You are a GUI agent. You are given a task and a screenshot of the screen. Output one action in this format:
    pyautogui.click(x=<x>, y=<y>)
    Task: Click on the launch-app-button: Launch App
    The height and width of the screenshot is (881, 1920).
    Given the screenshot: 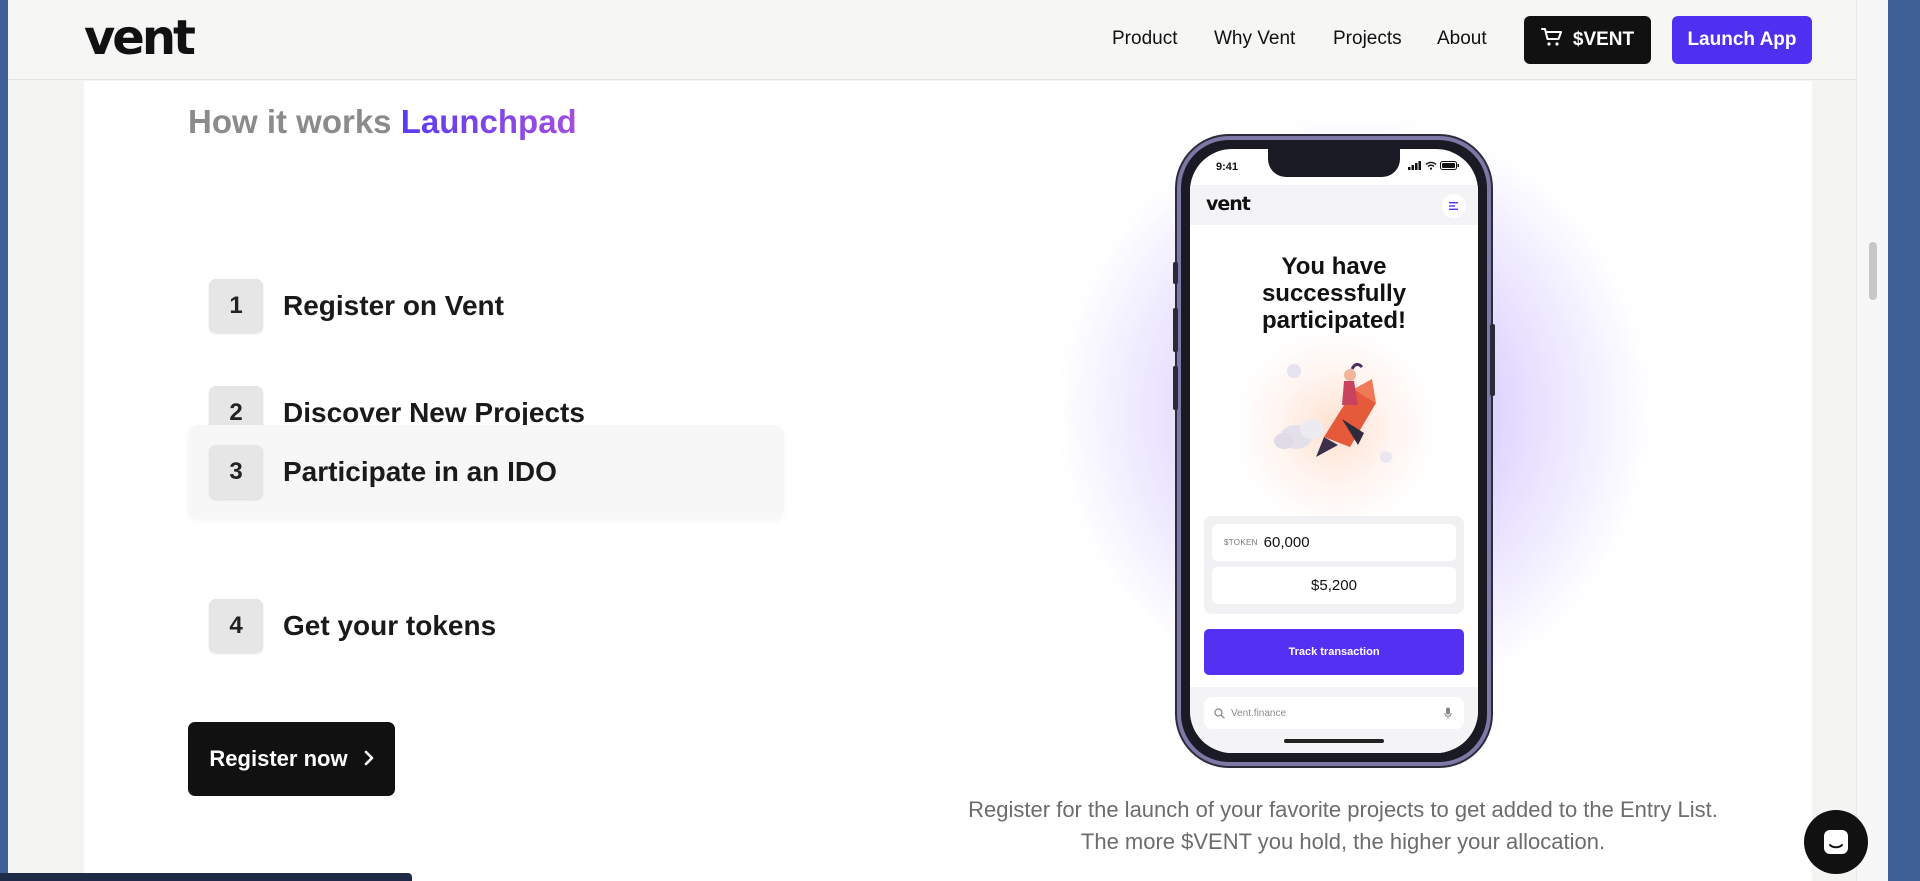 What is the action you would take?
    pyautogui.click(x=1742, y=40)
    